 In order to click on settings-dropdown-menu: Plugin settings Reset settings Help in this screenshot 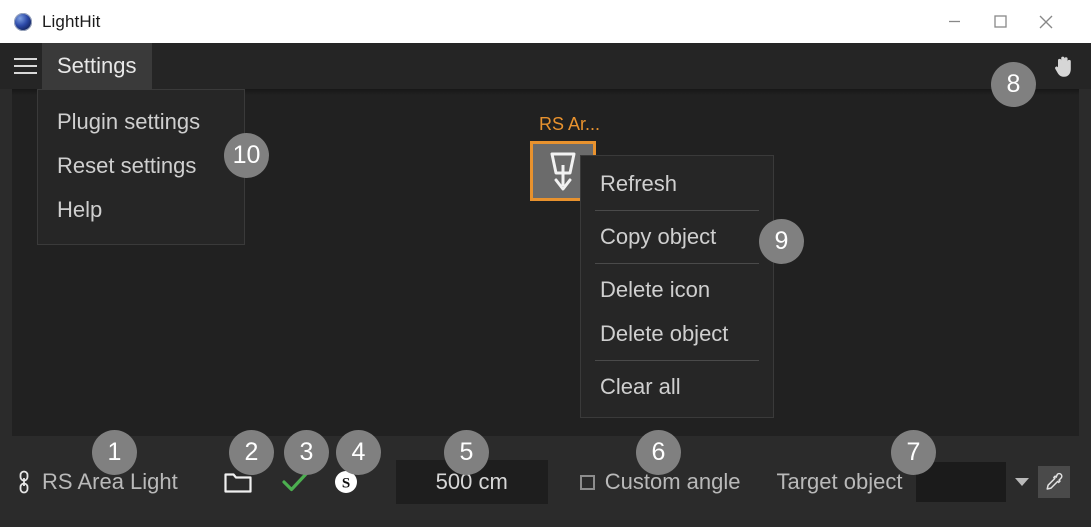, I will do `click(141, 167)`.